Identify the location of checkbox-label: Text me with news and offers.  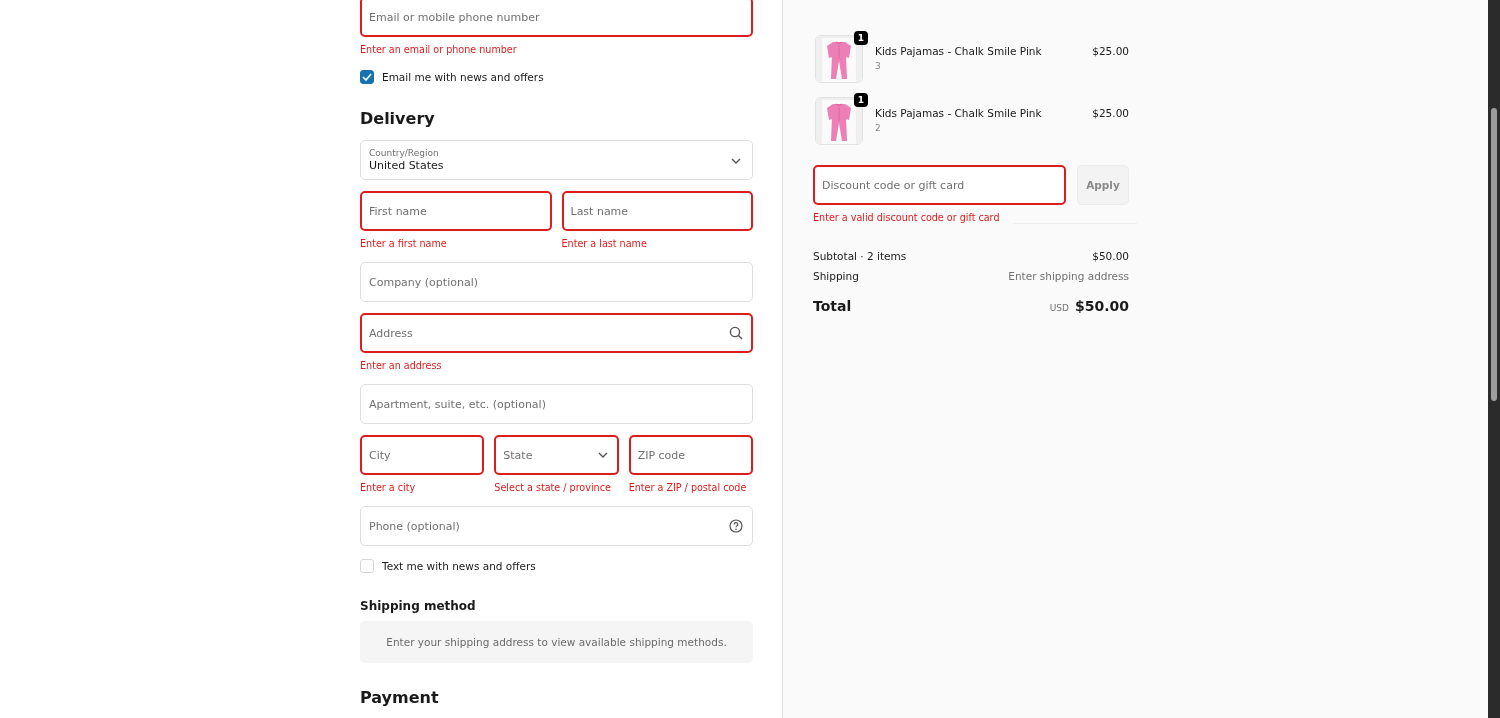
(459, 566).